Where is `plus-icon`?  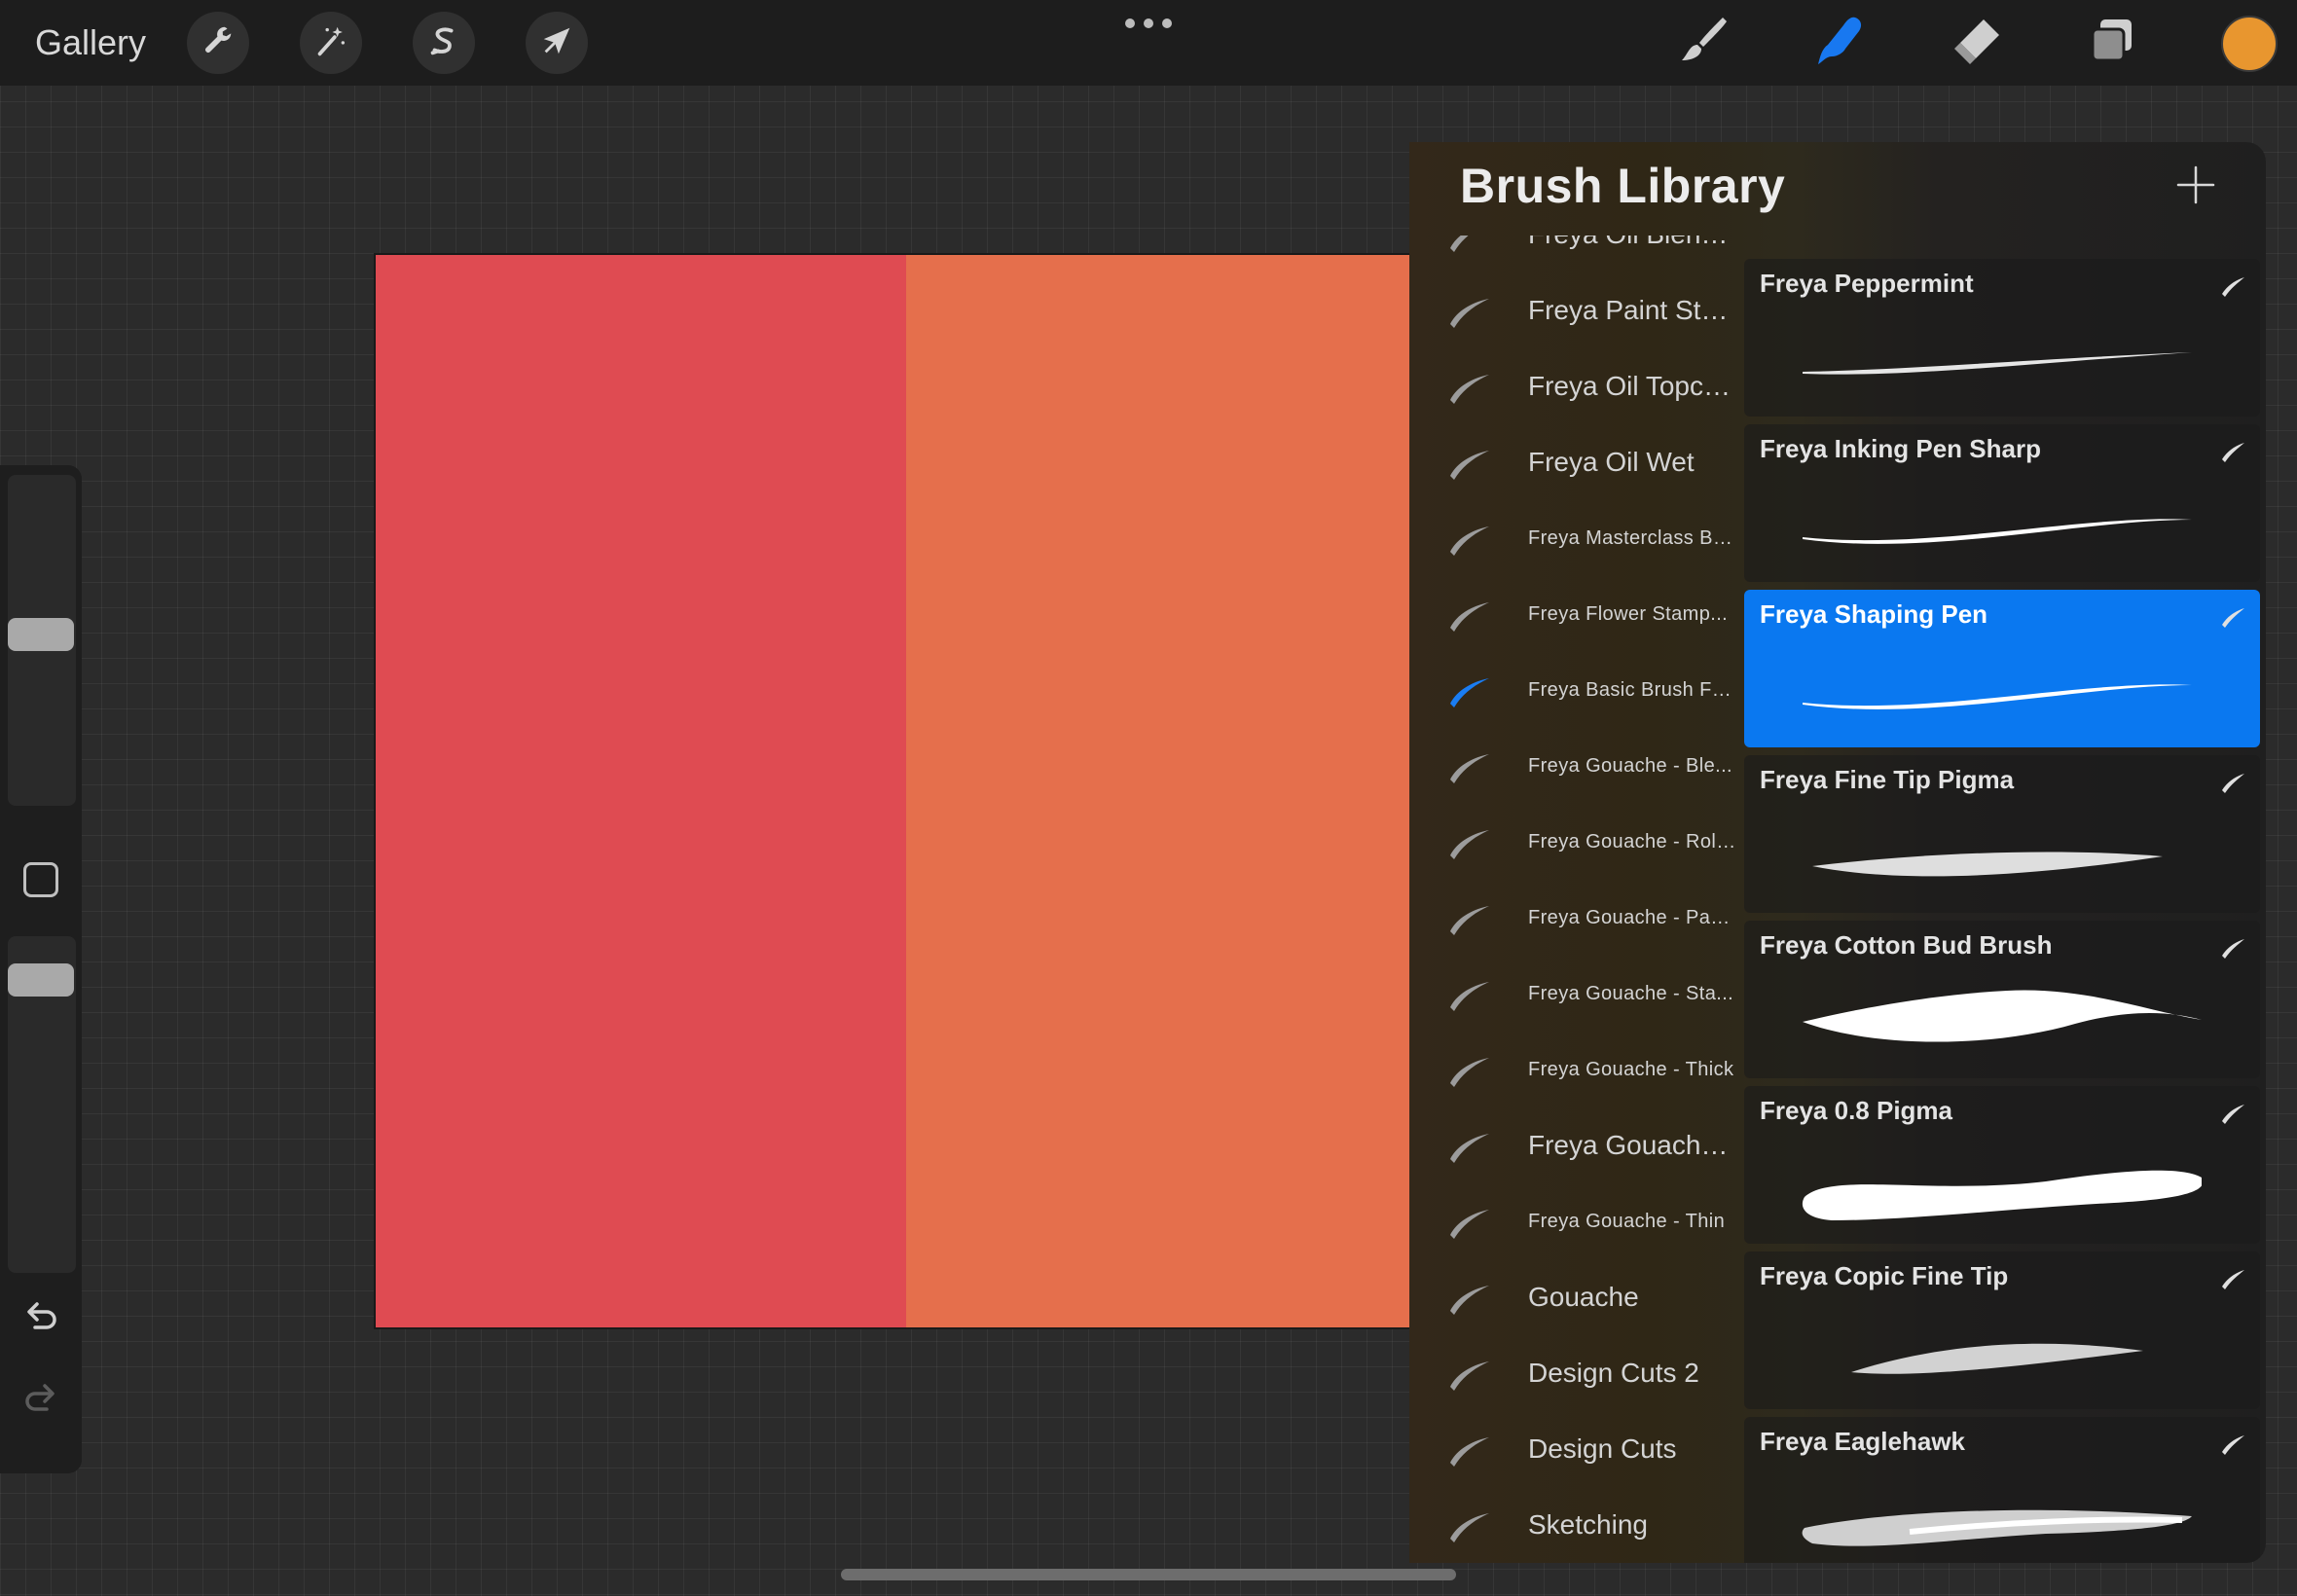 plus-icon is located at coordinates (2196, 187).